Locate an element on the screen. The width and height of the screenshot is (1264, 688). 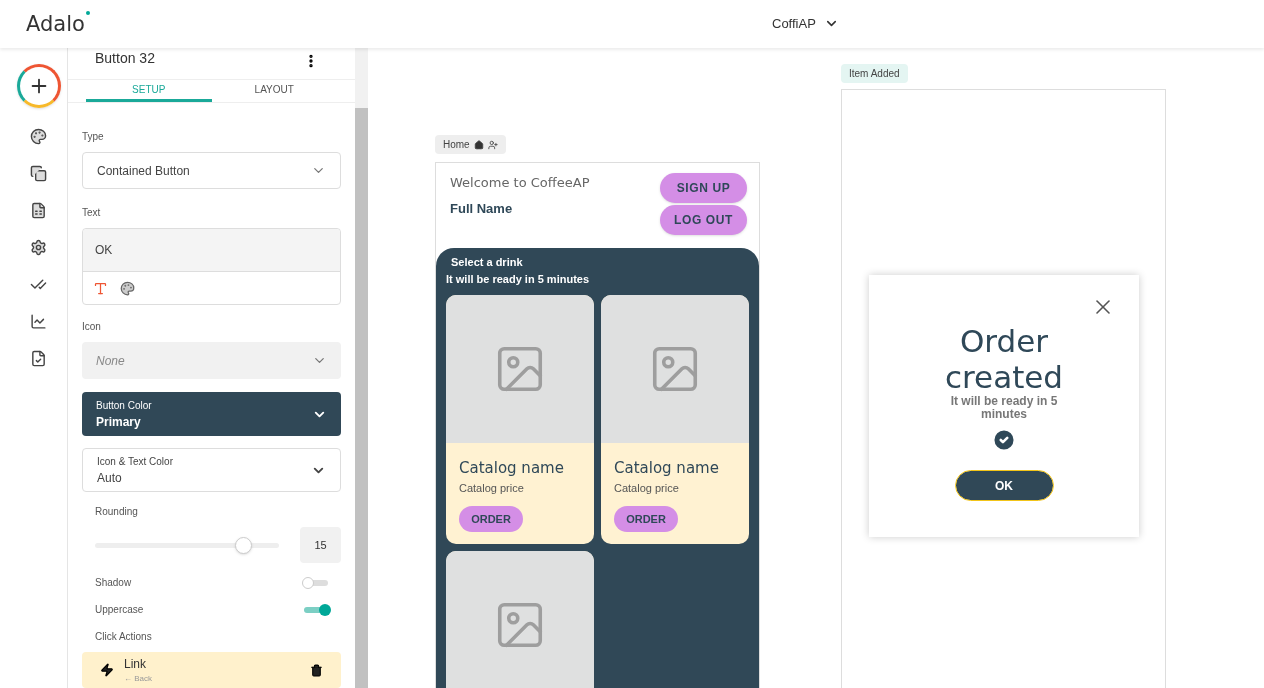
full-name-text: Full Name is located at coordinates (481, 209).